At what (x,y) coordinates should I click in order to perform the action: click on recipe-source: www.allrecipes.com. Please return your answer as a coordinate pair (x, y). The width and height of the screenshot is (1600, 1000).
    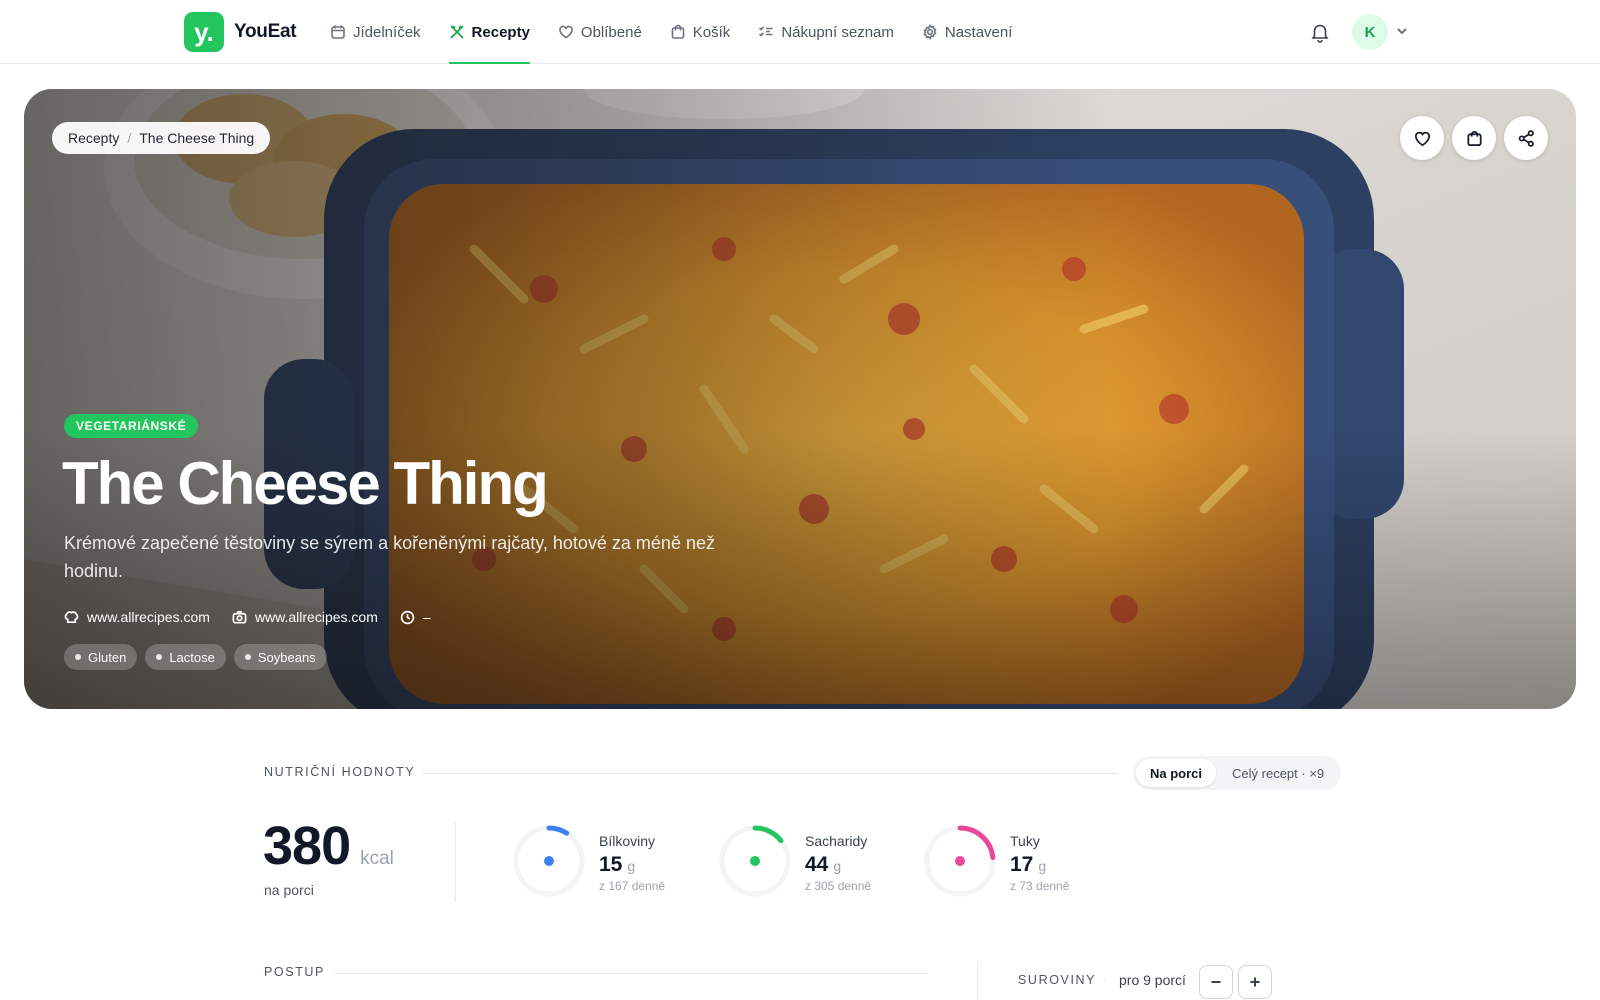
    Looking at the image, I should click on (137, 617).